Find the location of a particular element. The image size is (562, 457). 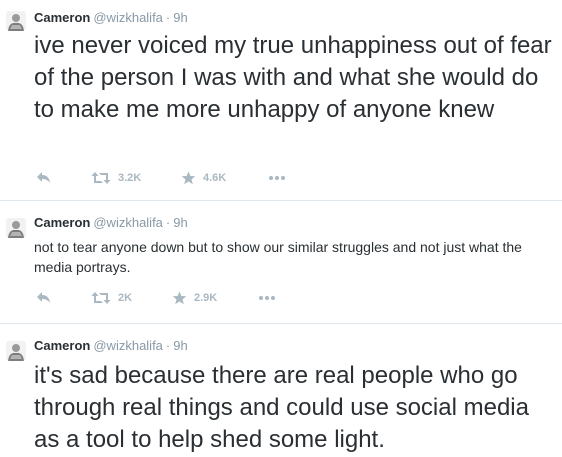

retweet-button: 2K is located at coordinates (111, 298).